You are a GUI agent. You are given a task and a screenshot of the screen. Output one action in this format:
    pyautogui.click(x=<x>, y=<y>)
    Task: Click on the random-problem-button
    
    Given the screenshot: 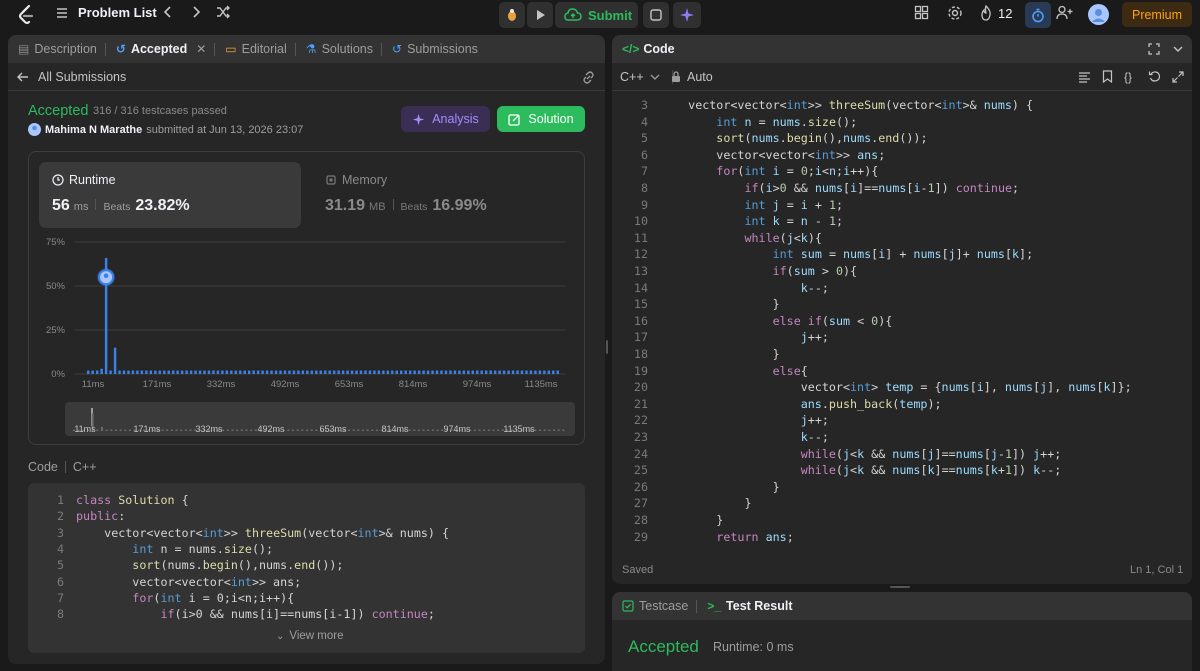 What is the action you would take?
    pyautogui.click(x=223, y=12)
    